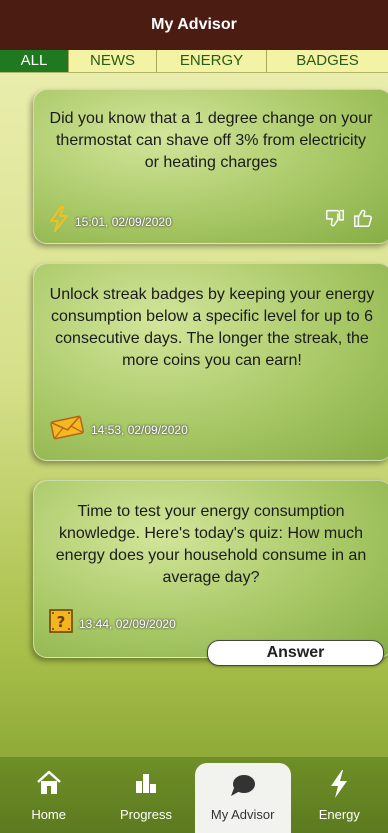 Image resolution: width=388 pixels, height=833 pixels. What do you see at coordinates (335, 220) in the screenshot?
I see `thumbs-down-icon` at bounding box center [335, 220].